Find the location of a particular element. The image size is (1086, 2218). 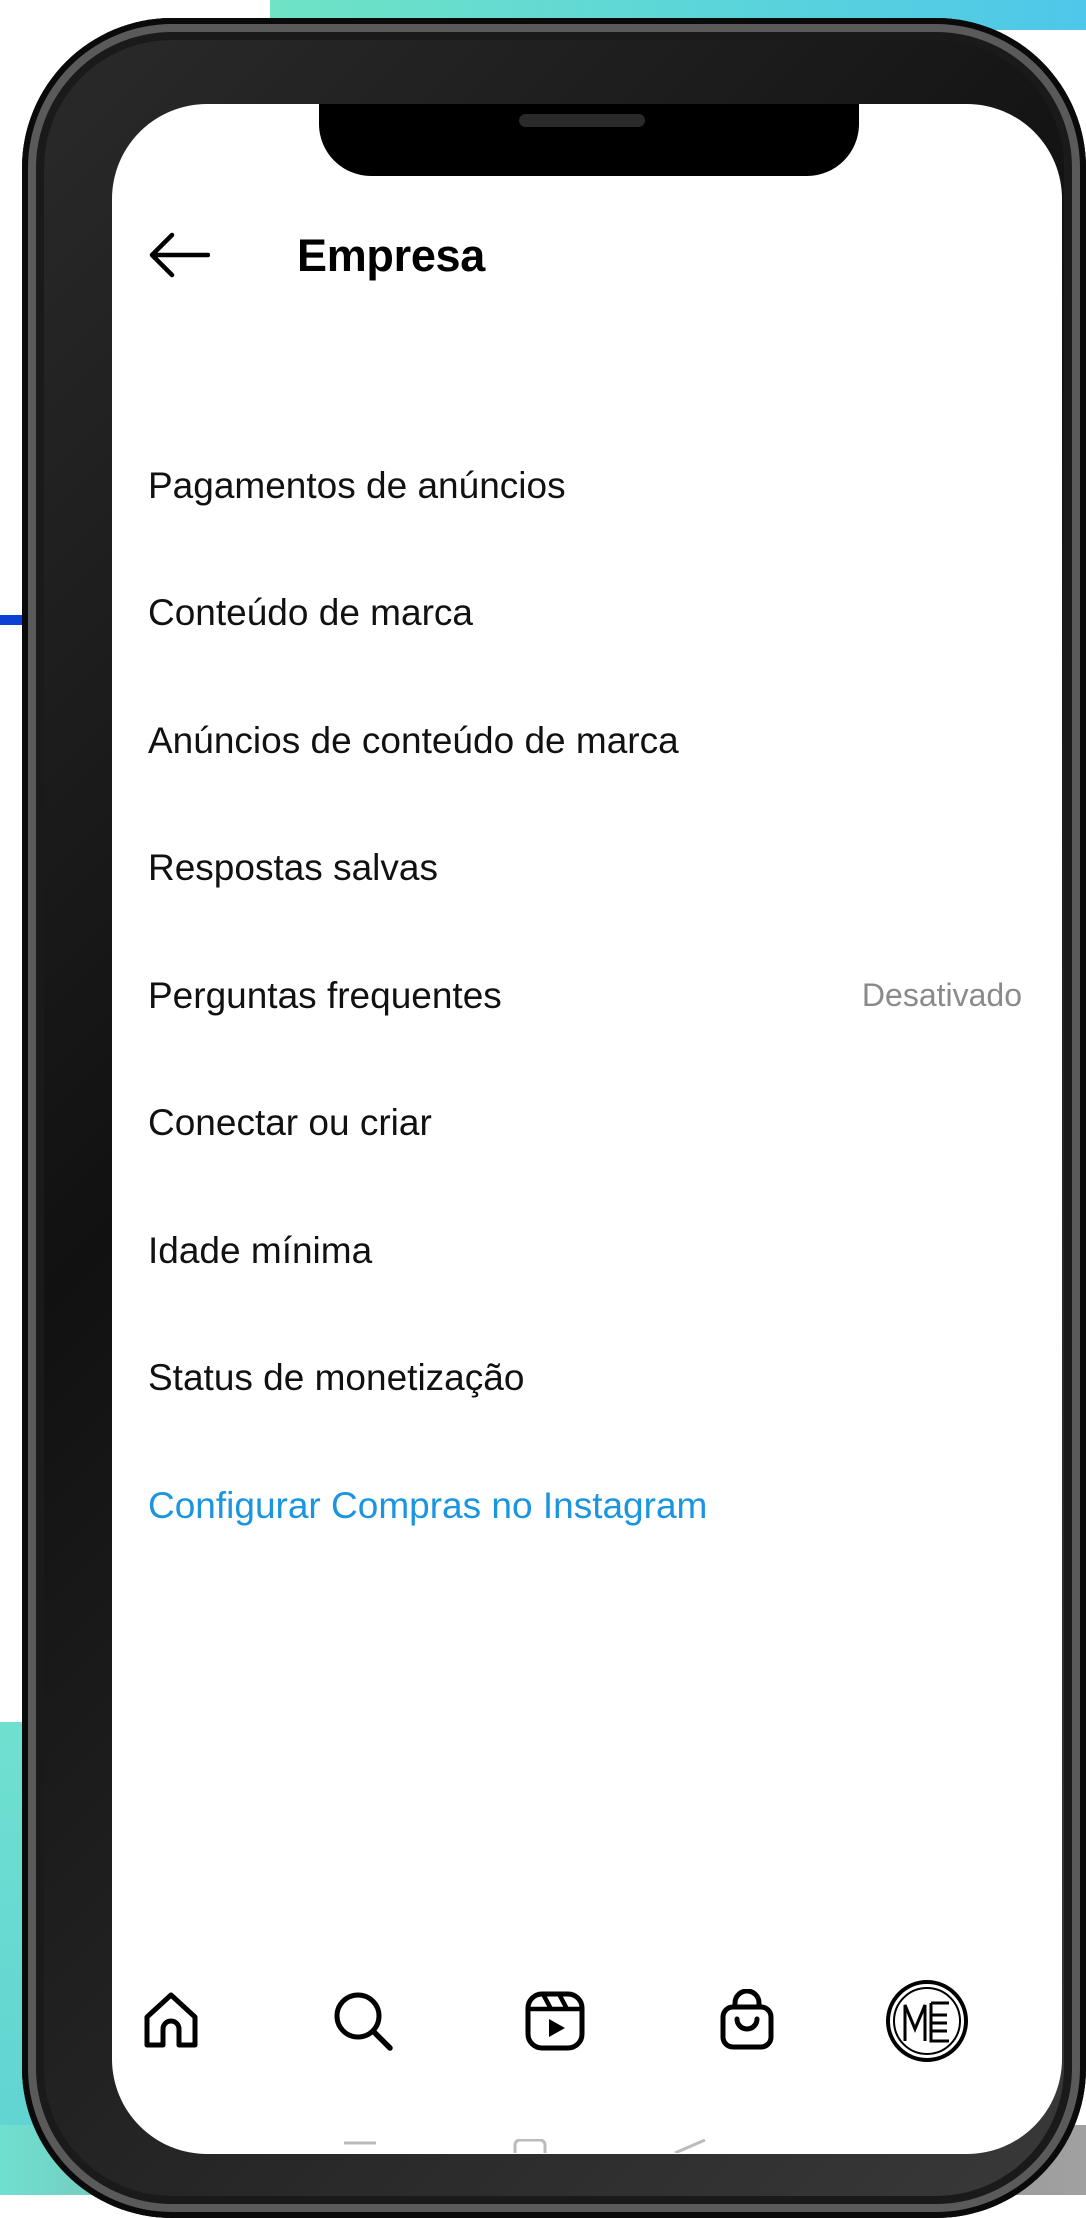

nav-shop is located at coordinates (747, 2021).